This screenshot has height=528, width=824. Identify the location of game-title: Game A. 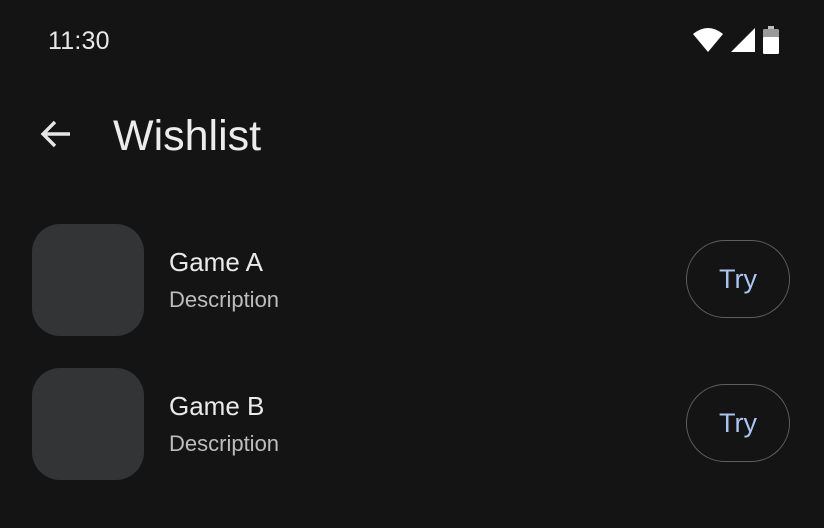
(216, 262).